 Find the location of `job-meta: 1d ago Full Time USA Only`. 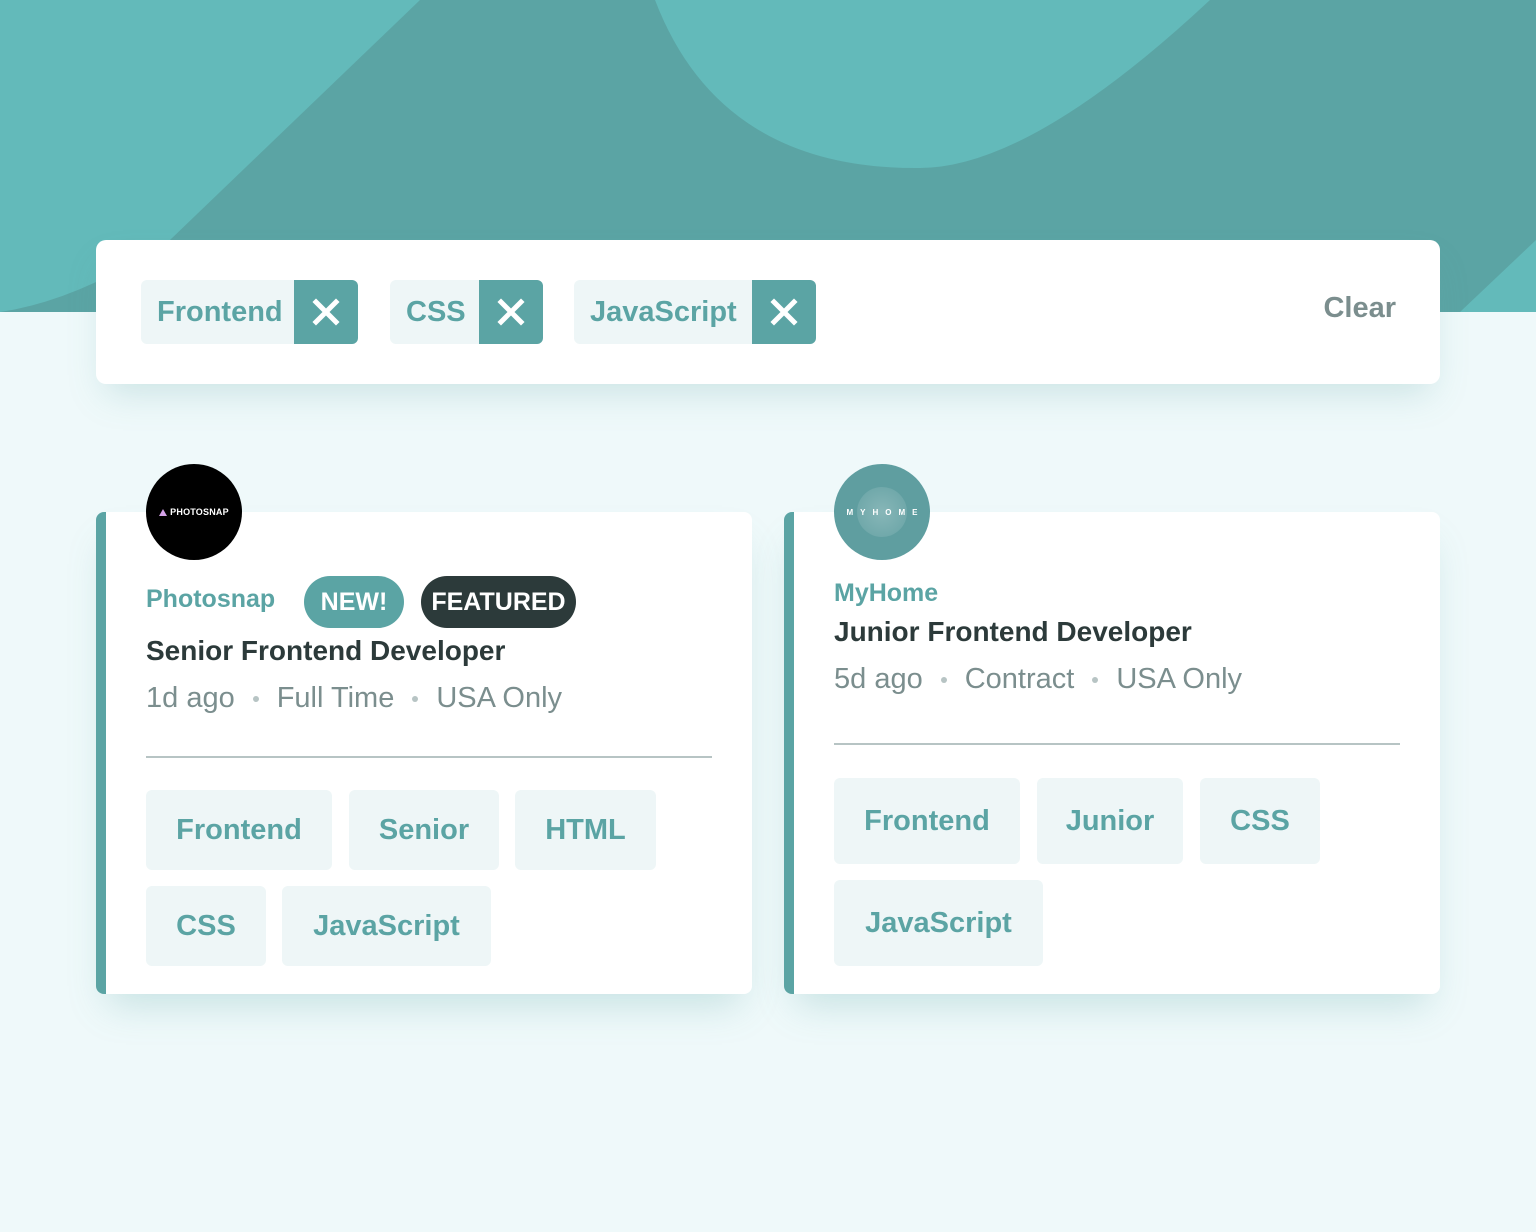

job-meta: 1d ago Full Time USA Only is located at coordinates (354, 698).